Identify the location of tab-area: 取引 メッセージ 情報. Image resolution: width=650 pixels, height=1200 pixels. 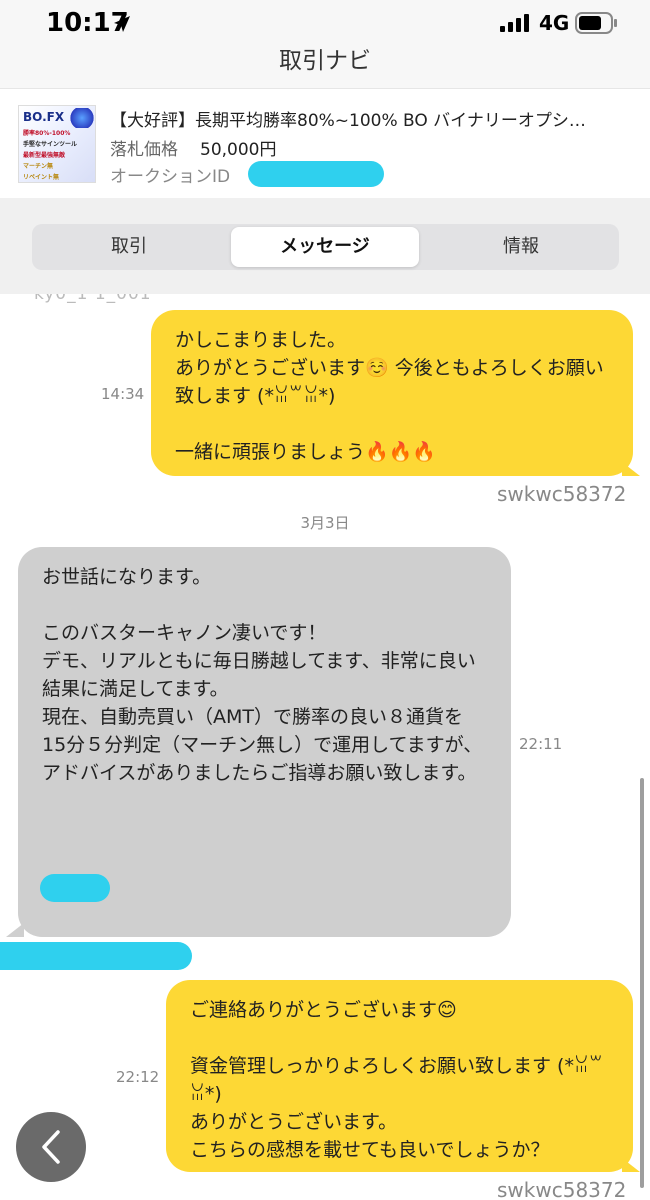
(325, 246).